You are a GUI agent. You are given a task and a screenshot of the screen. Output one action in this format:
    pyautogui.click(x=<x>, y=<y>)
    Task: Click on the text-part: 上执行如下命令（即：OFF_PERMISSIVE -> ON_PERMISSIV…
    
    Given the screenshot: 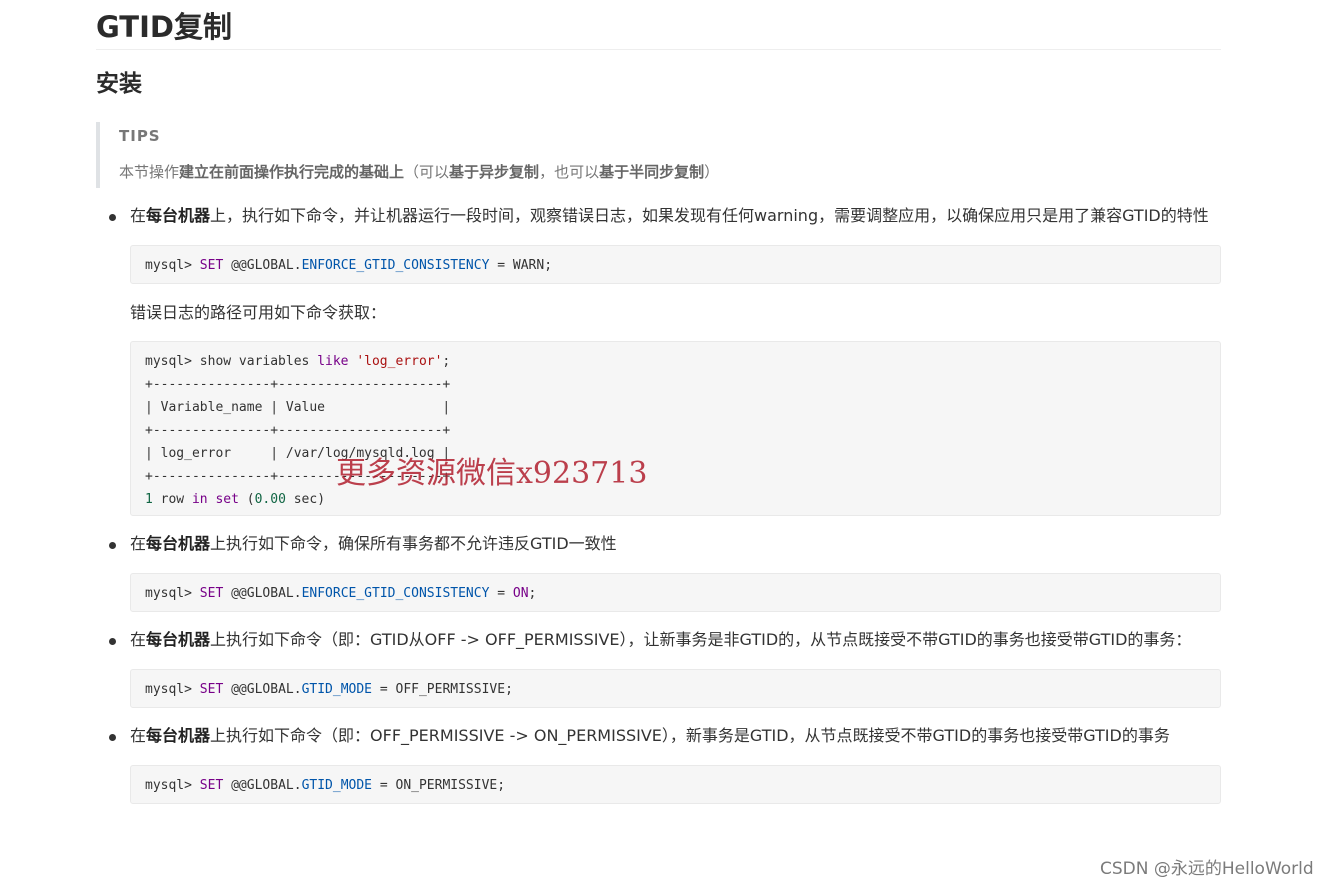 What is the action you would take?
    pyautogui.click(x=690, y=735)
    